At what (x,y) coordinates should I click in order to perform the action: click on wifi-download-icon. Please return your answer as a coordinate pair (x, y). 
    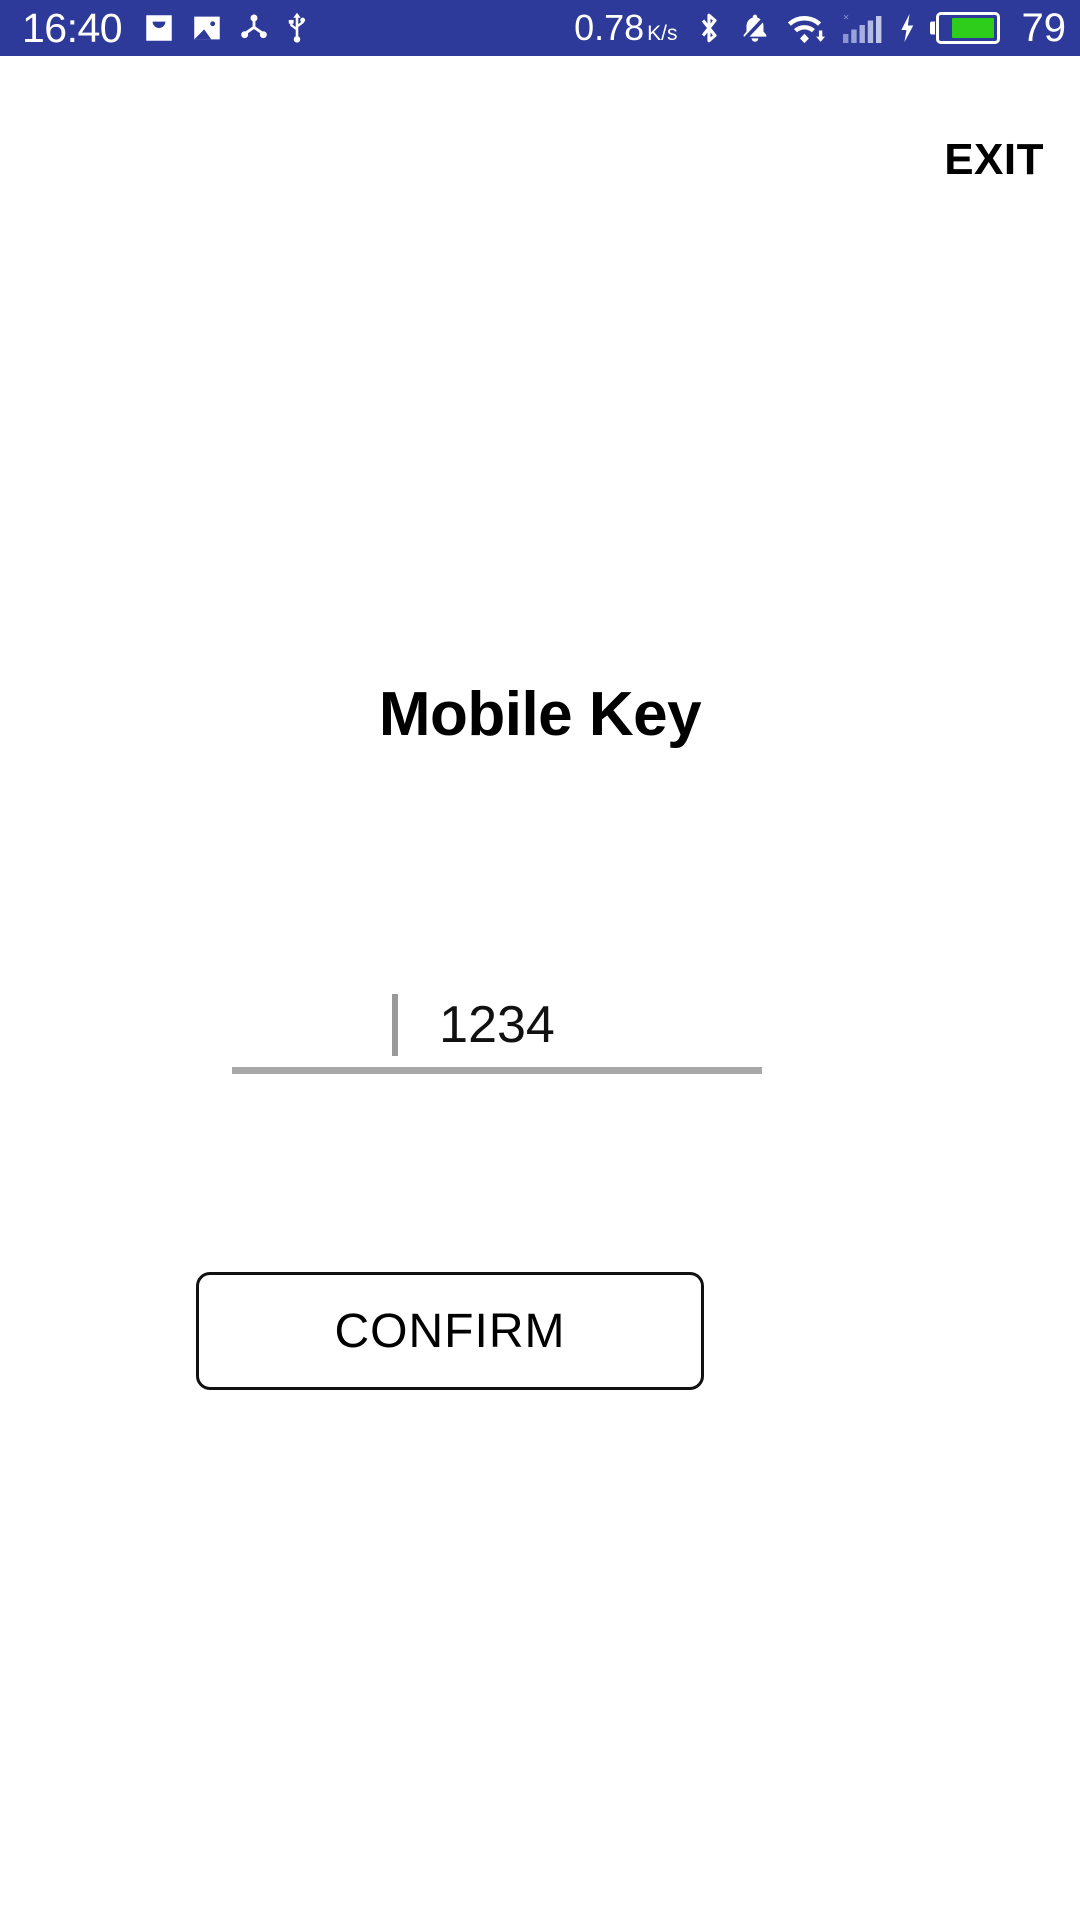
    Looking at the image, I should click on (806, 28).